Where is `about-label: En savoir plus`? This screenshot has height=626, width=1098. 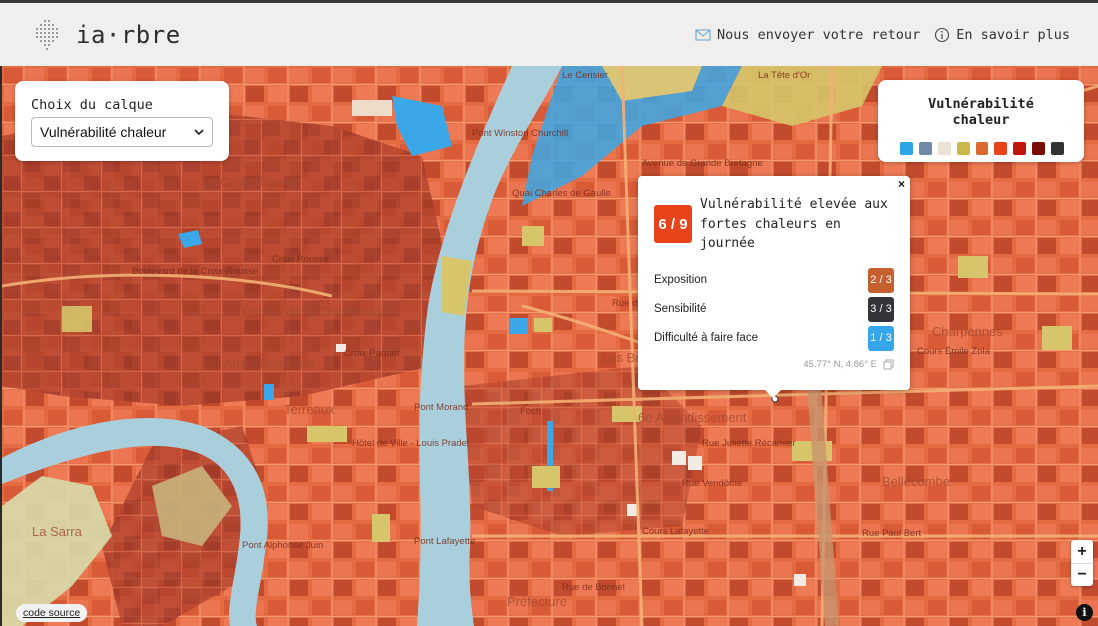 about-label: En savoir plus is located at coordinates (1013, 34).